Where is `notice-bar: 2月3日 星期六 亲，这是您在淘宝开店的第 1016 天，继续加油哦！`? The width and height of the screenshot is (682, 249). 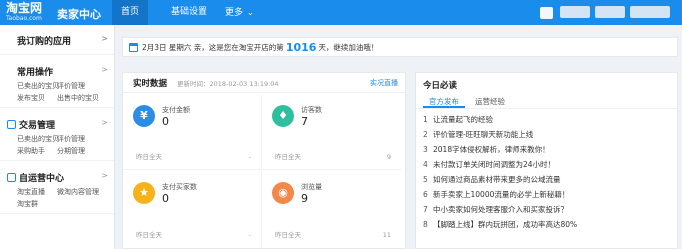
notice-bar: 2月3日 星期六 亲，这是您在淘宝开店的第 1016 天，继续加油哦！ is located at coordinates (400, 47).